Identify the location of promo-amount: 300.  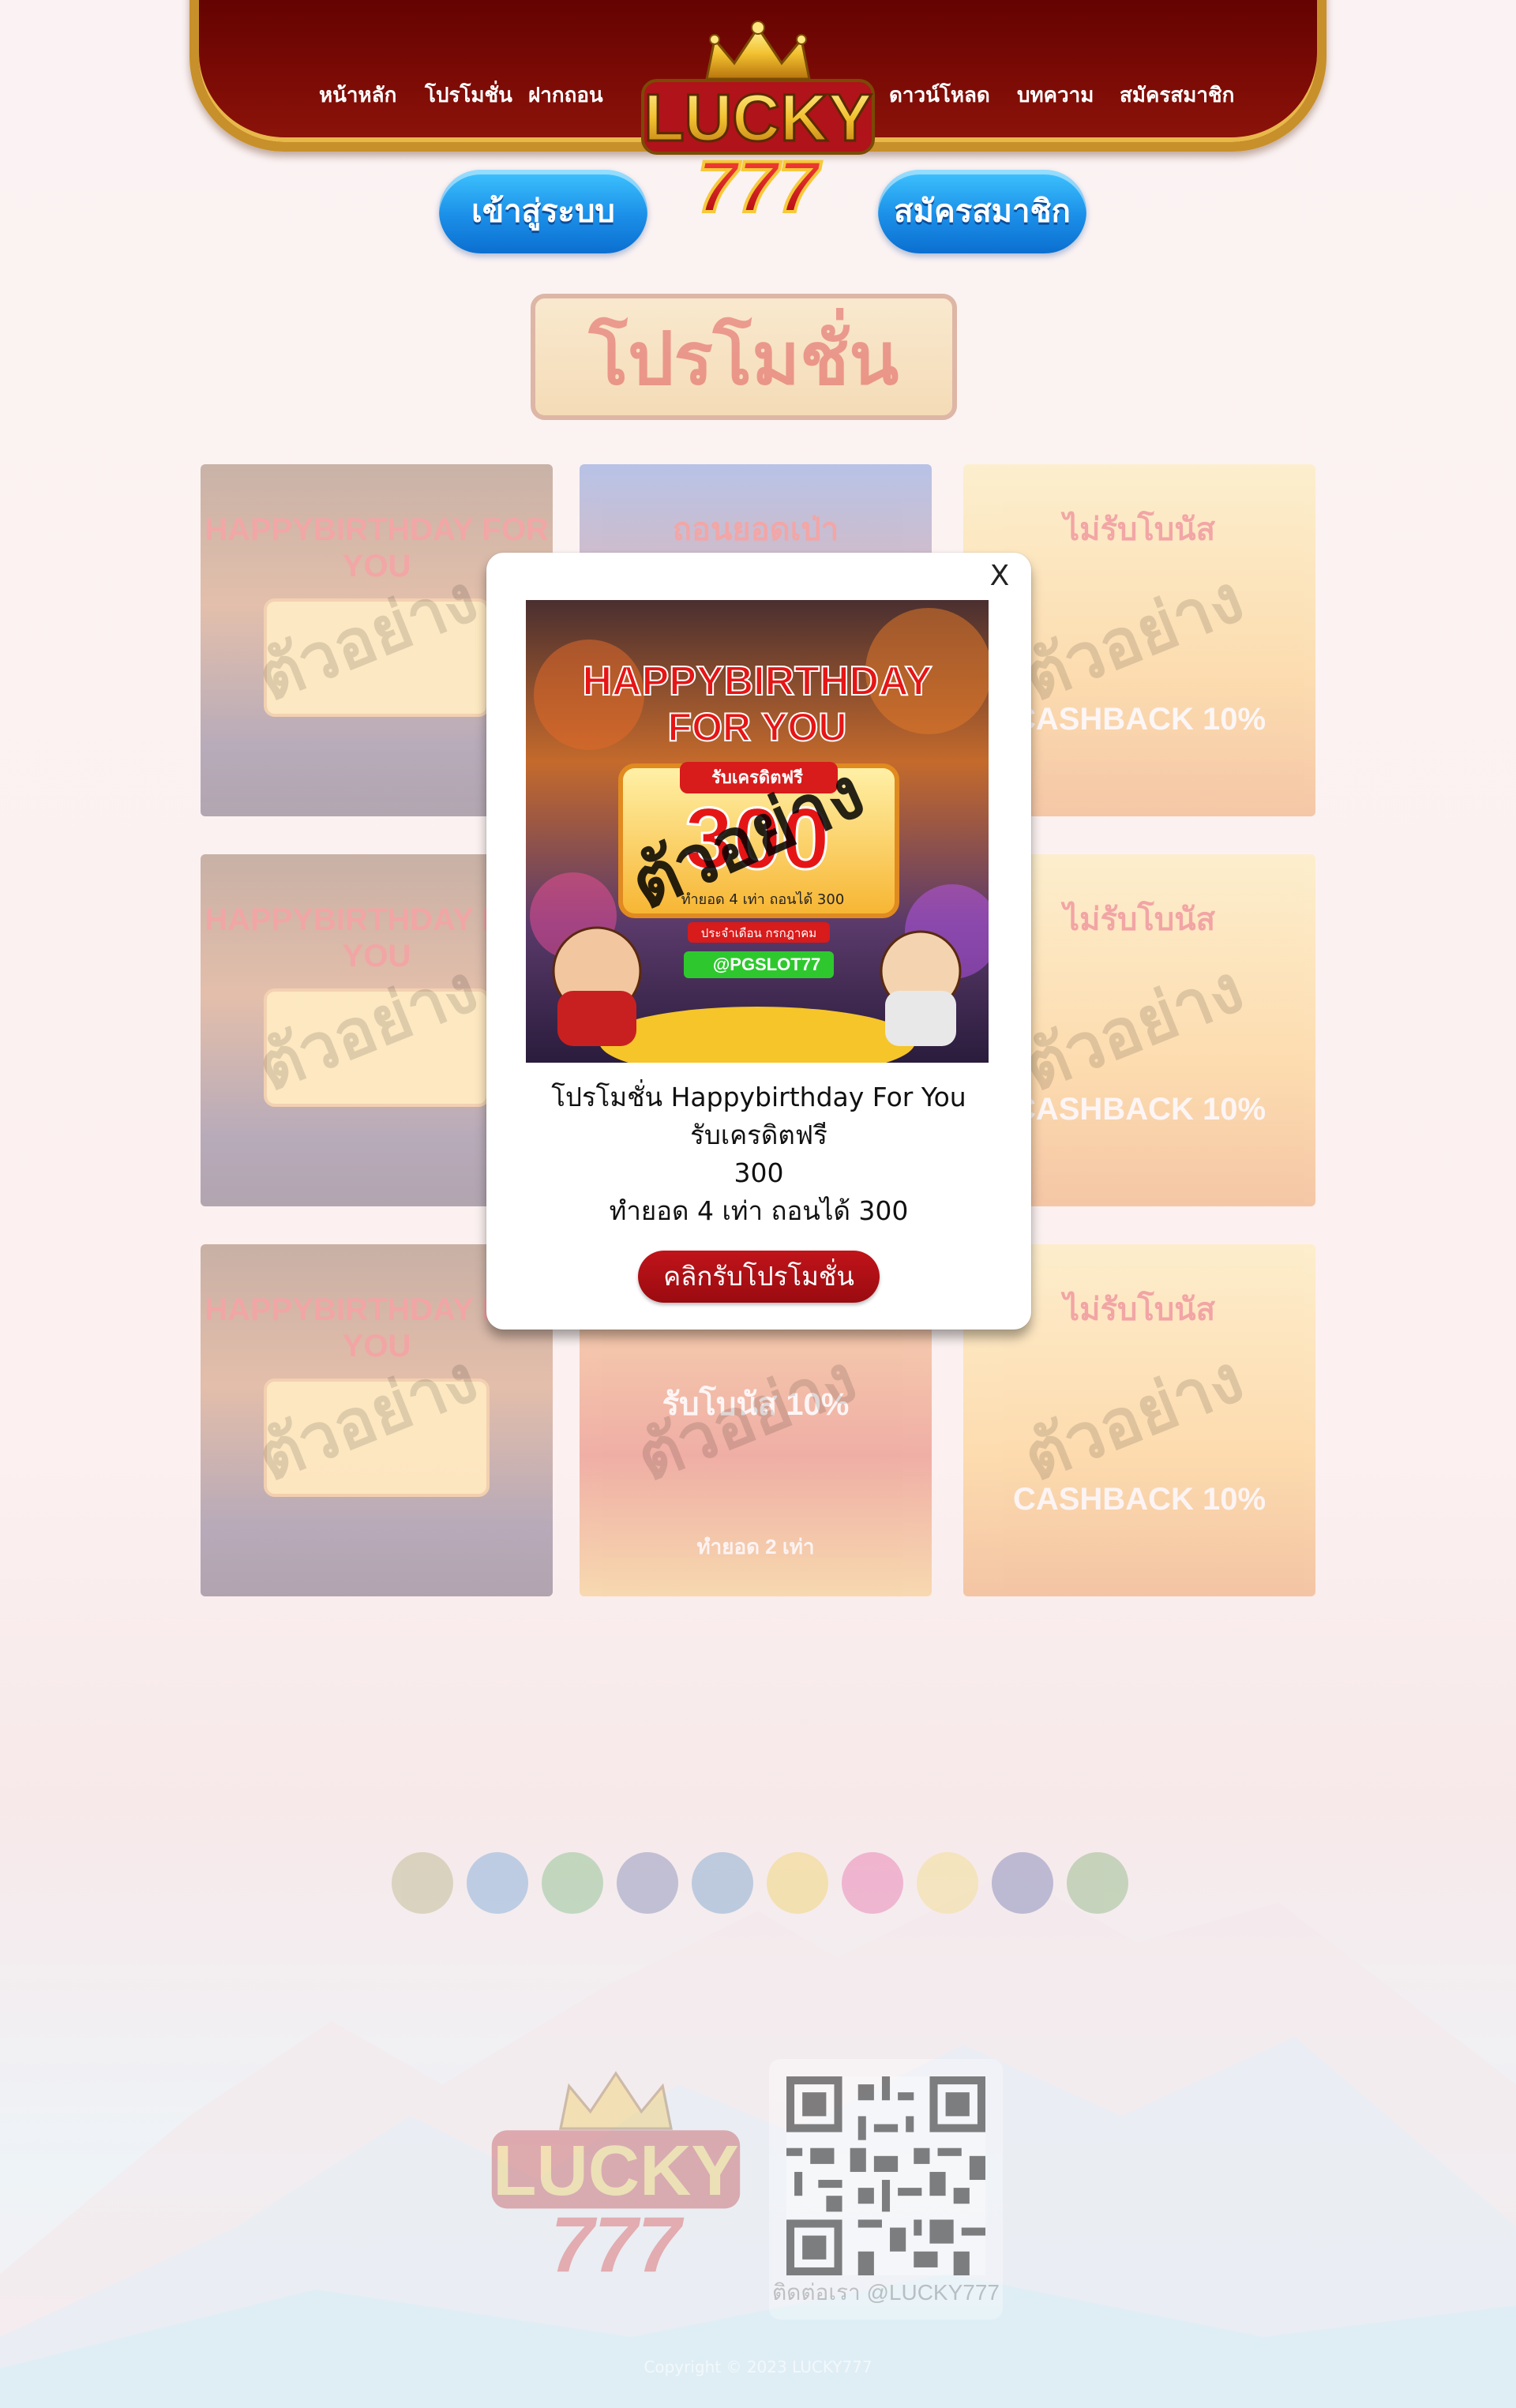
(759, 1172).